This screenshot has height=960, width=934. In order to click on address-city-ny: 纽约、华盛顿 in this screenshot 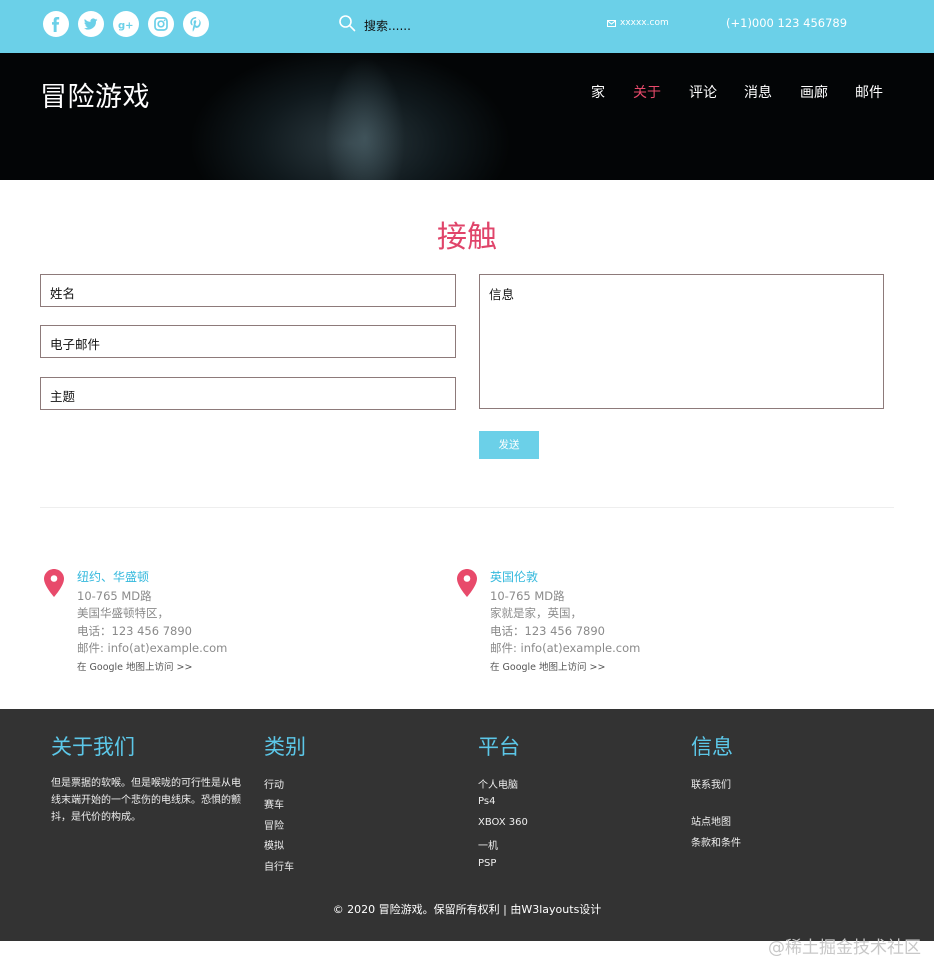, I will do `click(113, 577)`.